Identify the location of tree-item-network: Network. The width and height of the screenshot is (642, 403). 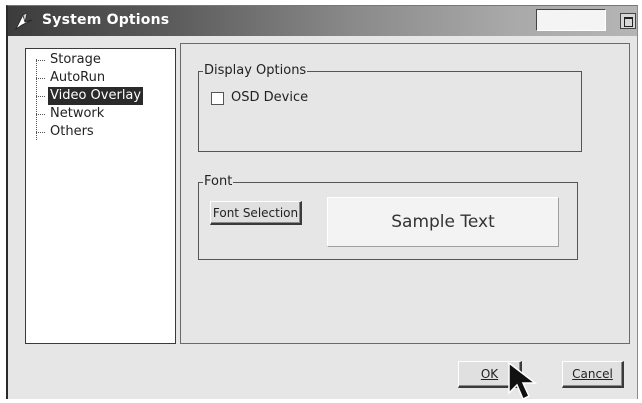
(101, 114).